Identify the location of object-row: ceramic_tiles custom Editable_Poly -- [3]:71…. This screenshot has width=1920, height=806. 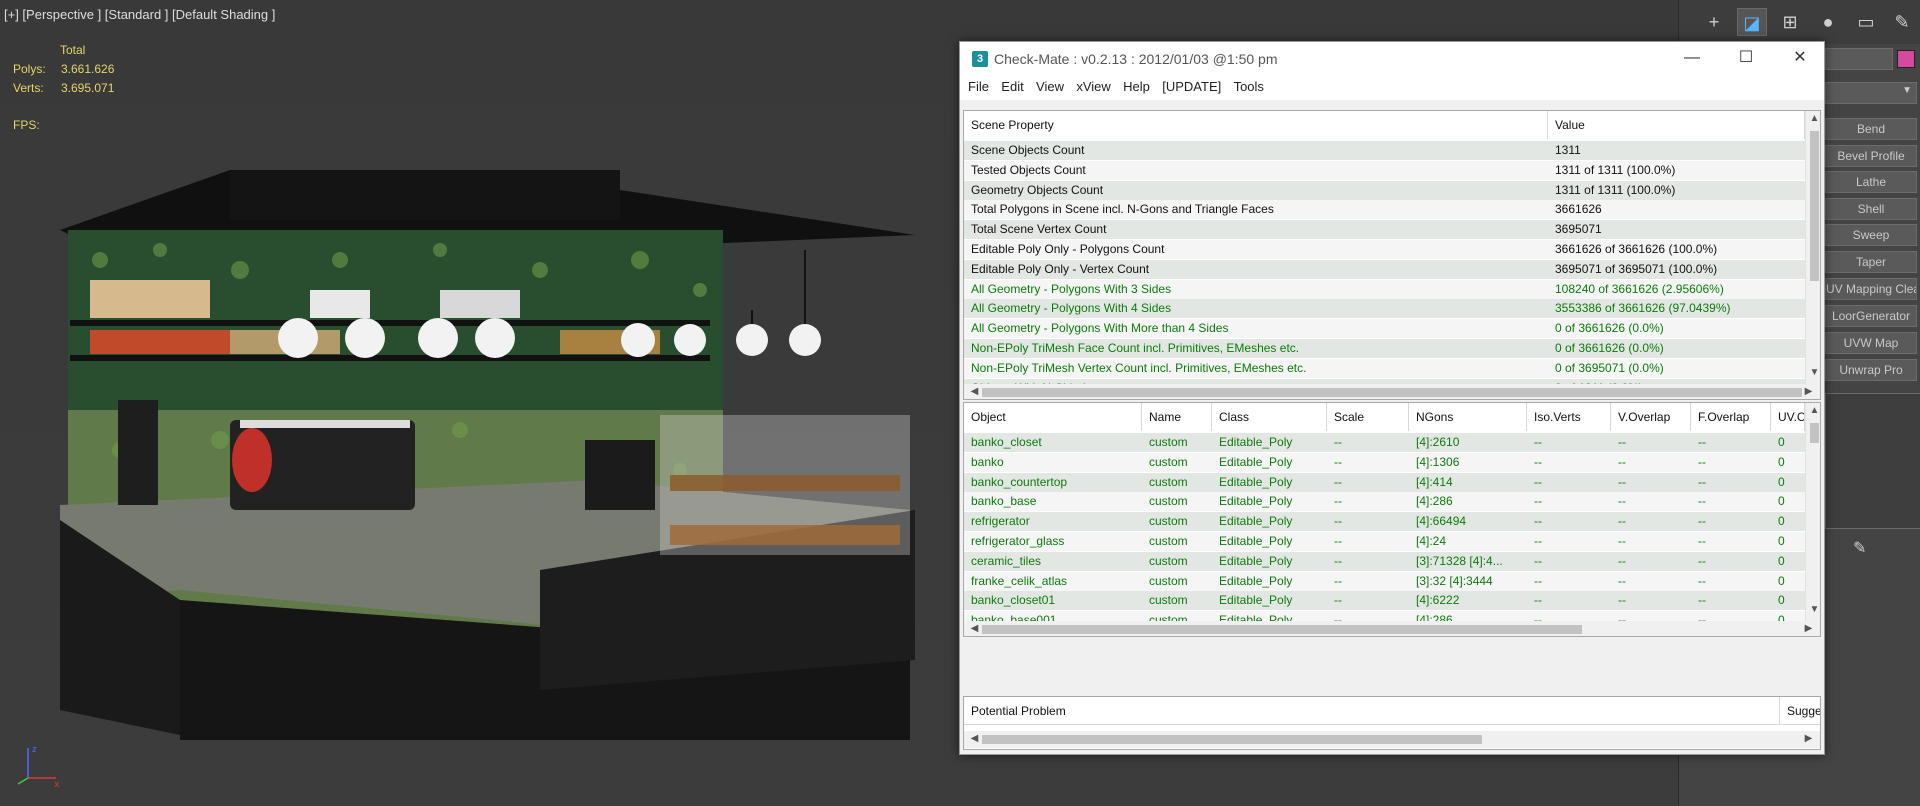
(1384, 561).